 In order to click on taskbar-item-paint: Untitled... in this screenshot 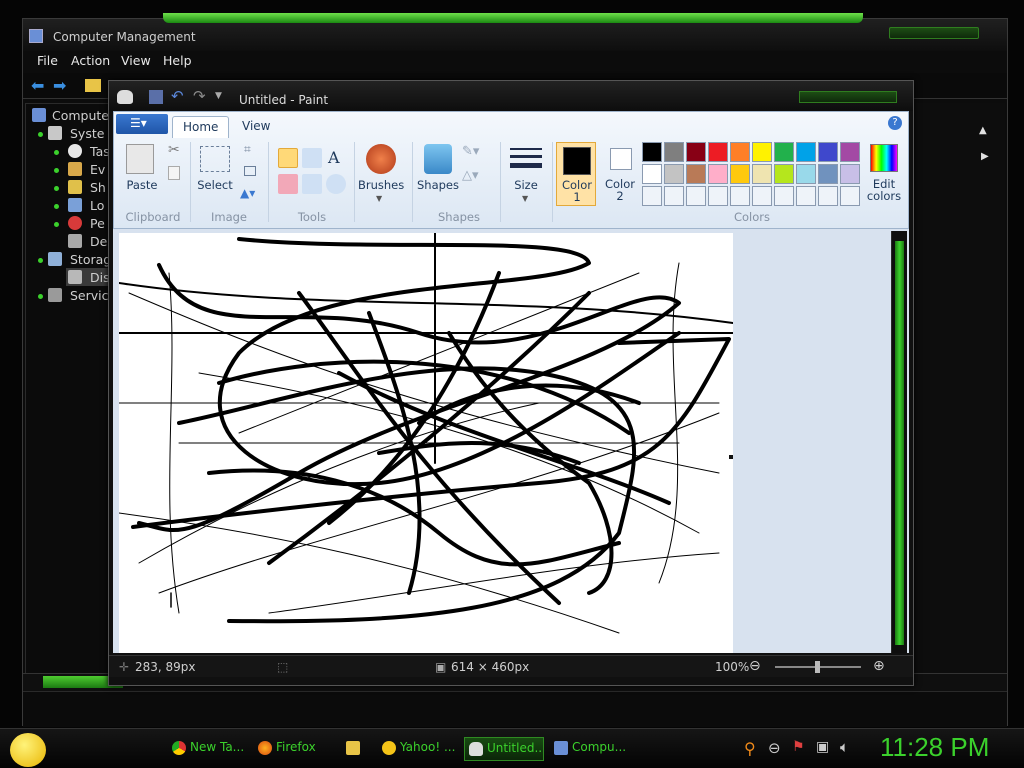, I will do `click(504, 749)`.